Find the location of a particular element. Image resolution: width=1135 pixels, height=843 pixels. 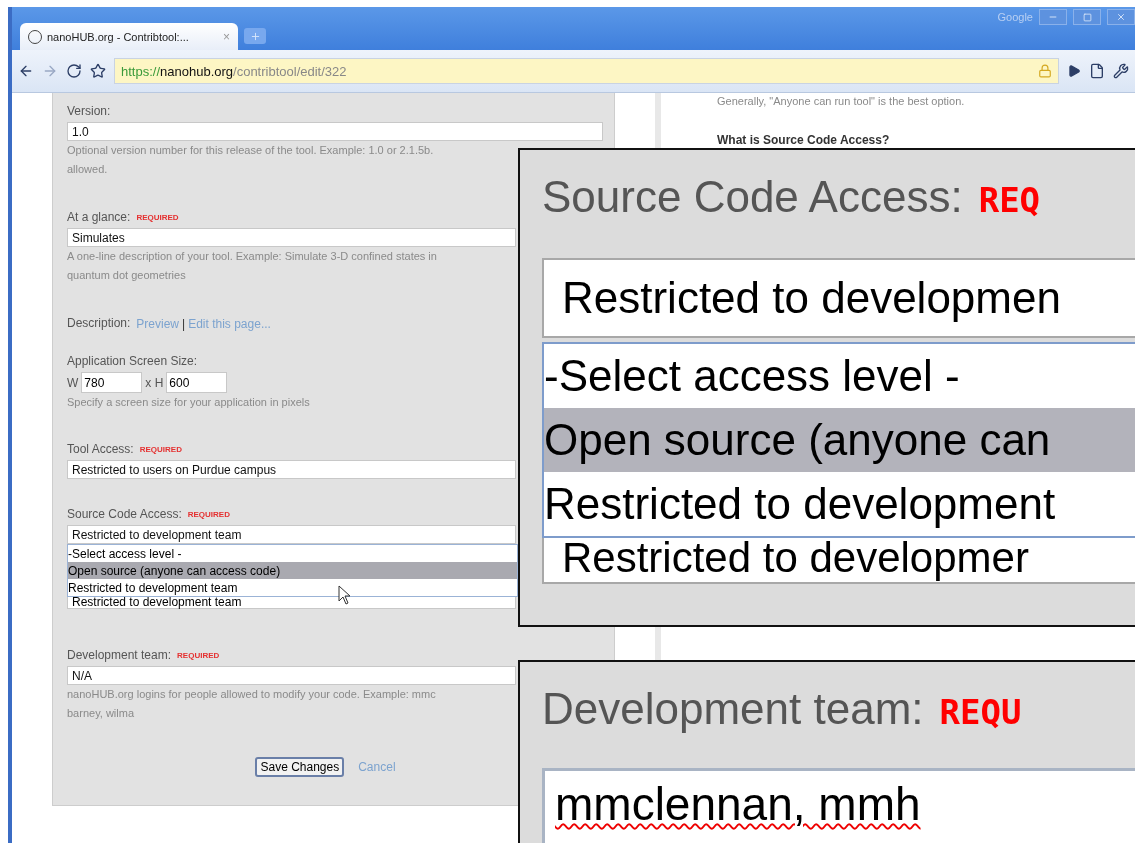

plus-icon is located at coordinates (255, 36).